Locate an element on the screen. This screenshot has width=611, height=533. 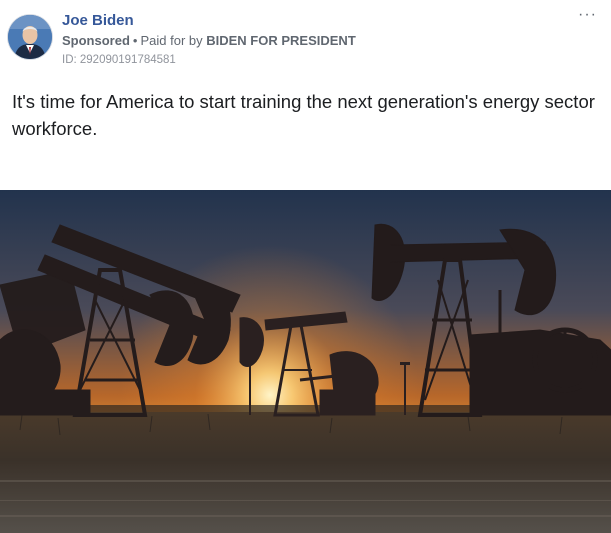
more-options-icon: ··· is located at coordinates (589, 16).